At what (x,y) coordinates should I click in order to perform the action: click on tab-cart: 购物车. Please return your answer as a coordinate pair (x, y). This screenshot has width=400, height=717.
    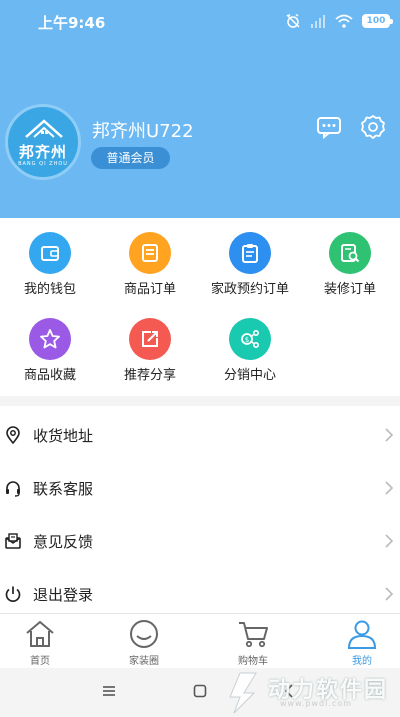
    Looking at the image, I should click on (253, 641).